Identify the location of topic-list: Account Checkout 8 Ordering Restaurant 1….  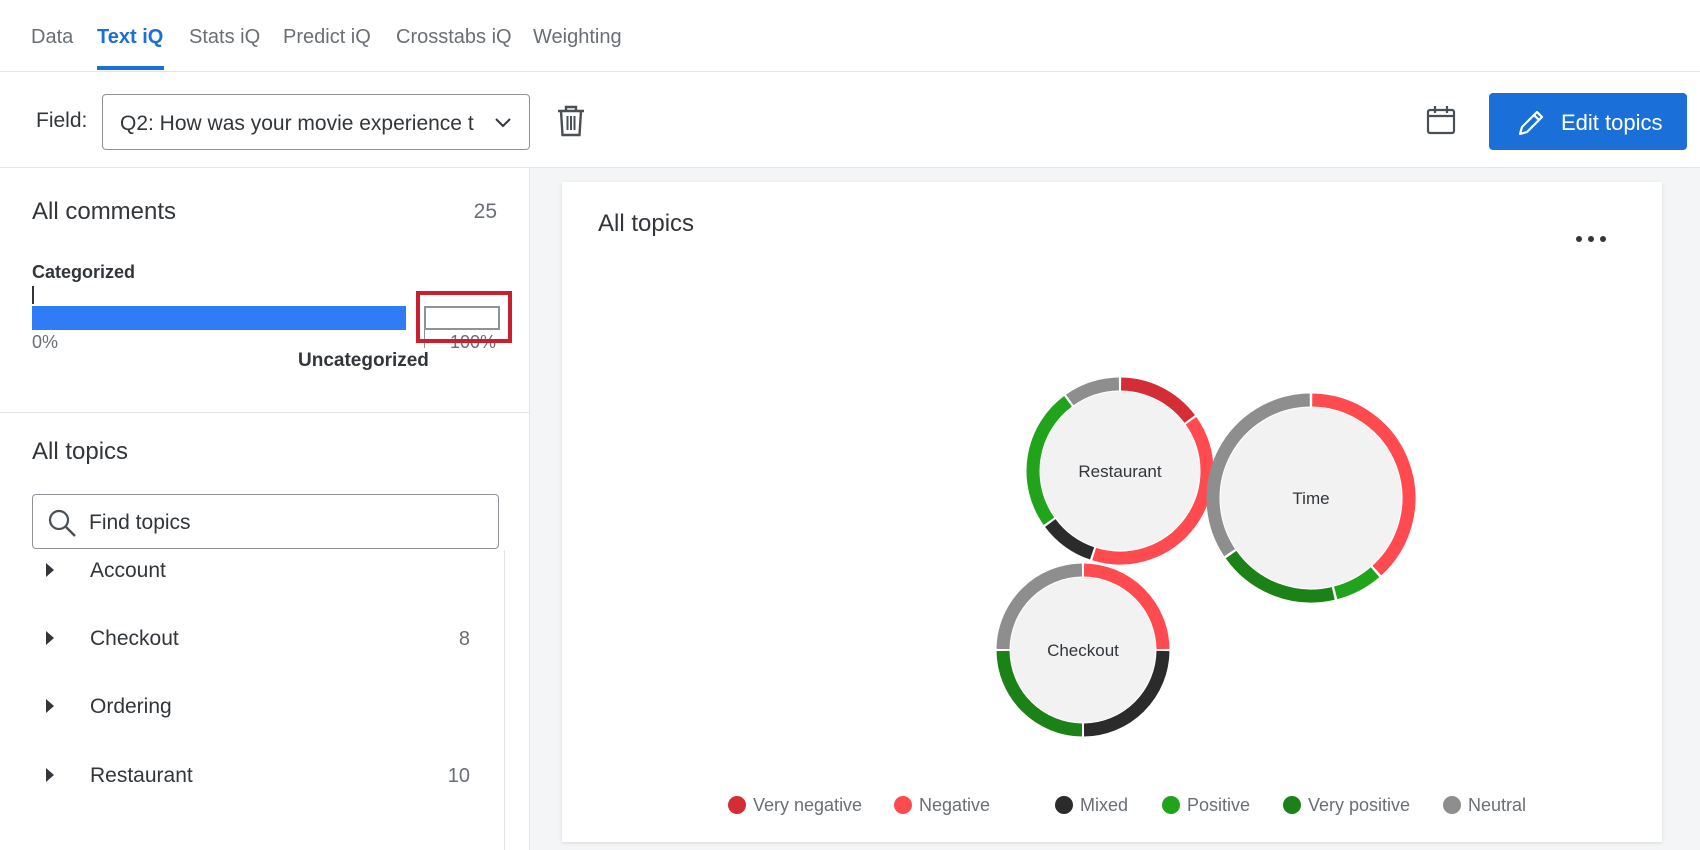
(252, 700).